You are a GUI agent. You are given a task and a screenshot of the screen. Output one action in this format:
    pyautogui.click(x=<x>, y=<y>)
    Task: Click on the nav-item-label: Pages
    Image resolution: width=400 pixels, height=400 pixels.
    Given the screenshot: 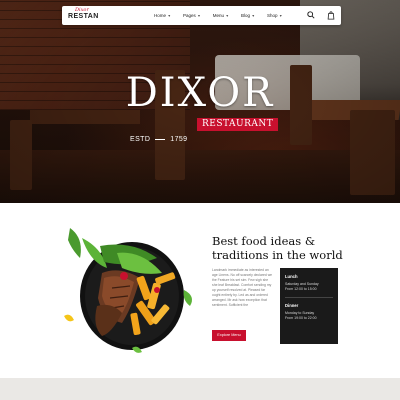 What is the action you would take?
    pyautogui.click(x=189, y=15)
    